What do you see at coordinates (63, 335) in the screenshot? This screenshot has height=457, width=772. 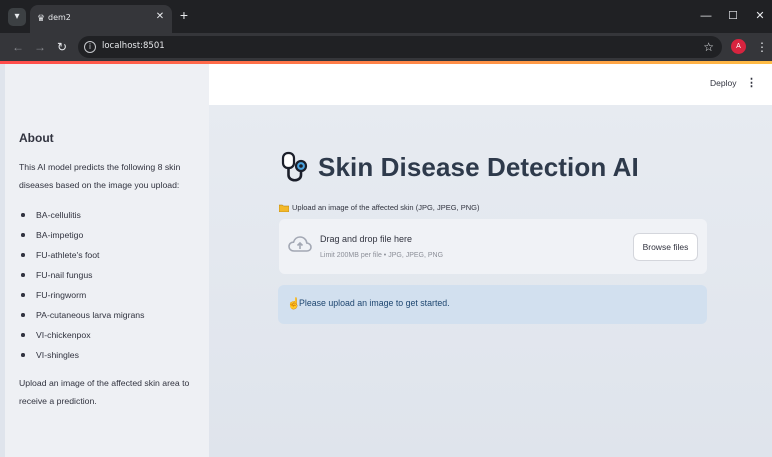 I see `disease-label: VI-chickenpox` at bounding box center [63, 335].